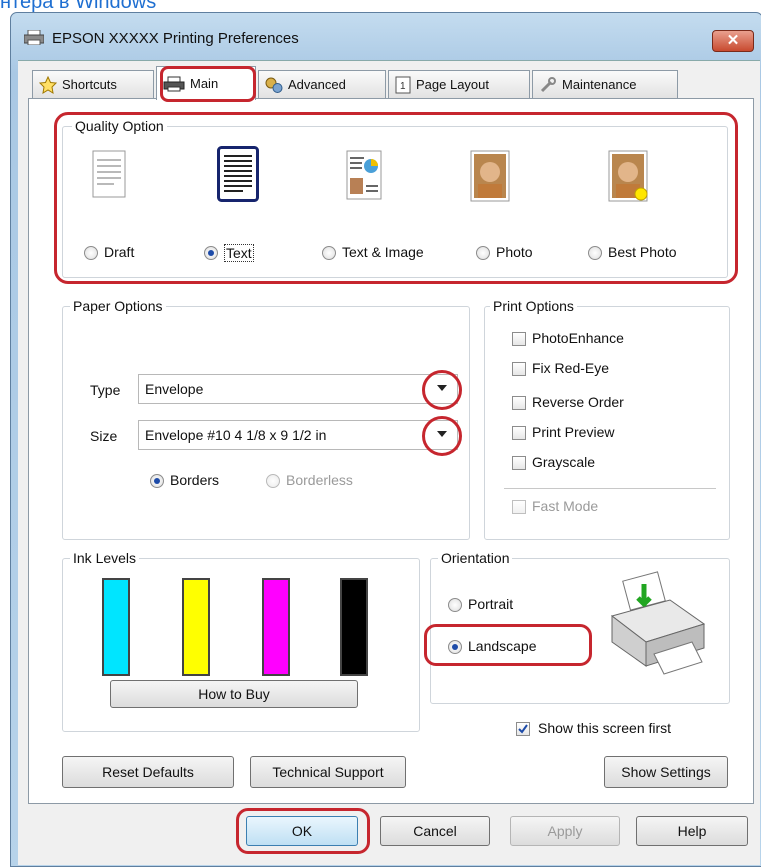 This screenshot has width=761, height=867. Describe the element at coordinates (239, 253) in the screenshot. I see `text-label: Text` at that location.